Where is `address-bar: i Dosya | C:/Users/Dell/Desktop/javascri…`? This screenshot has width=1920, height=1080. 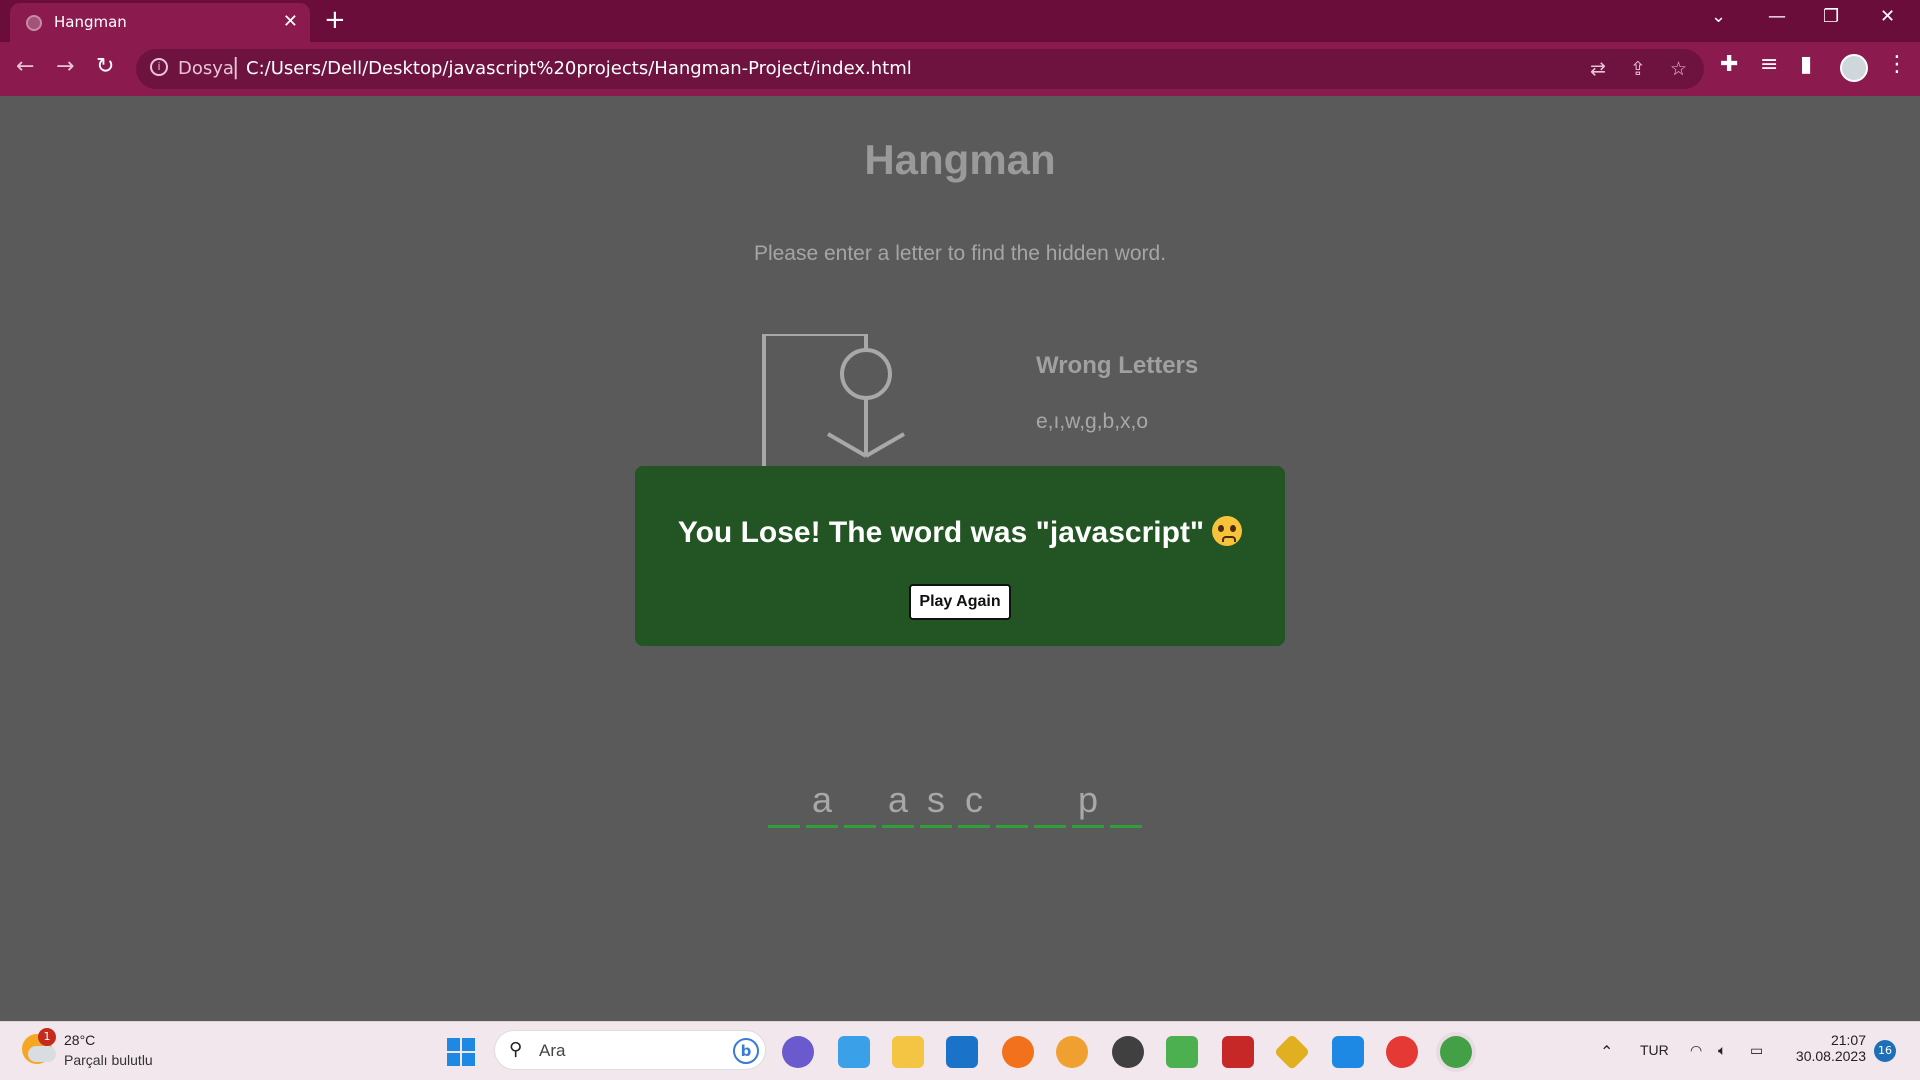
address-bar: i Dosya | C:/Users/Dell/Desktop/javascri… is located at coordinates (920, 69).